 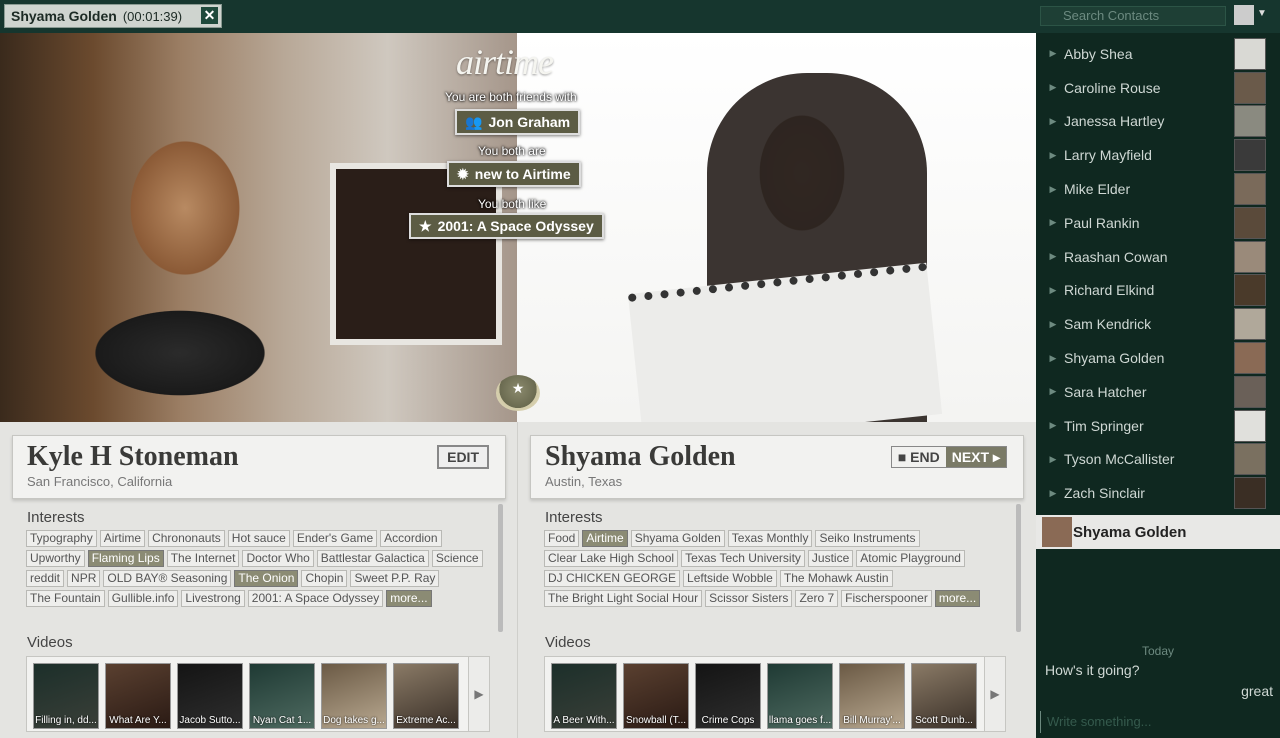 I want to click on interest-tag: Battlestar Galactica, so click(x=372, y=558).